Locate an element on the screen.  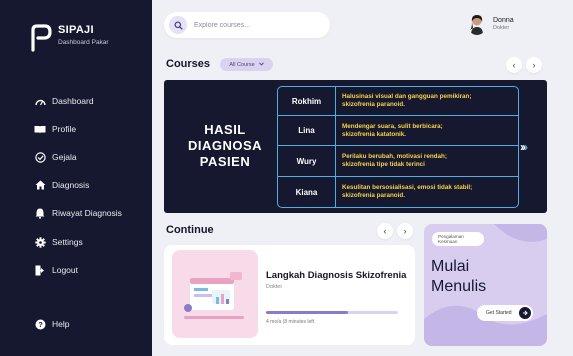
patient-name: Kiana is located at coordinates (307, 192).